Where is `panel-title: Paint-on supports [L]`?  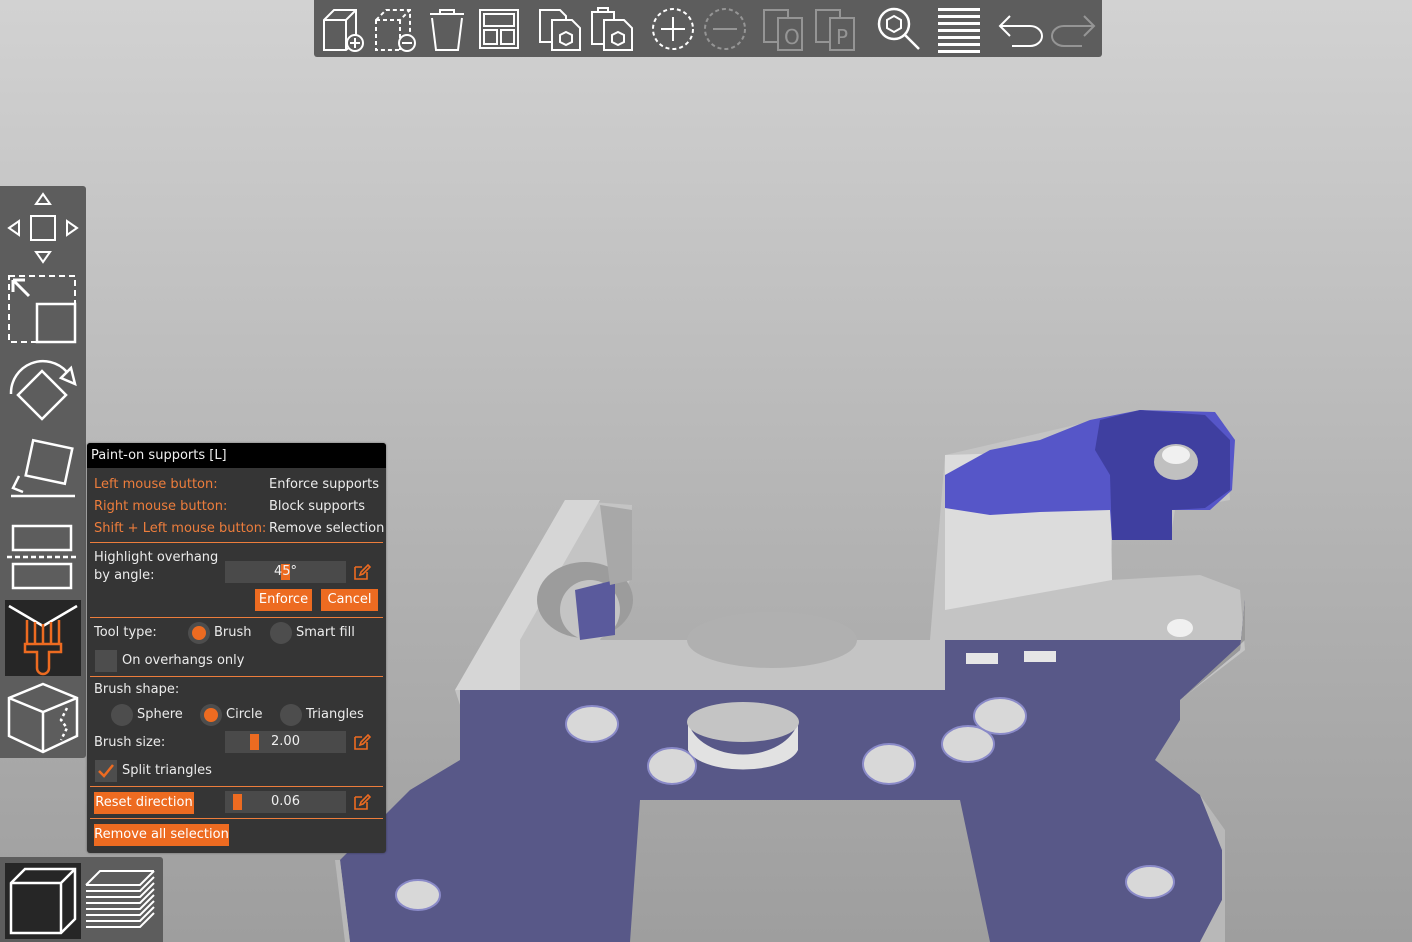
panel-title: Paint-on supports [L] is located at coordinates (236, 455).